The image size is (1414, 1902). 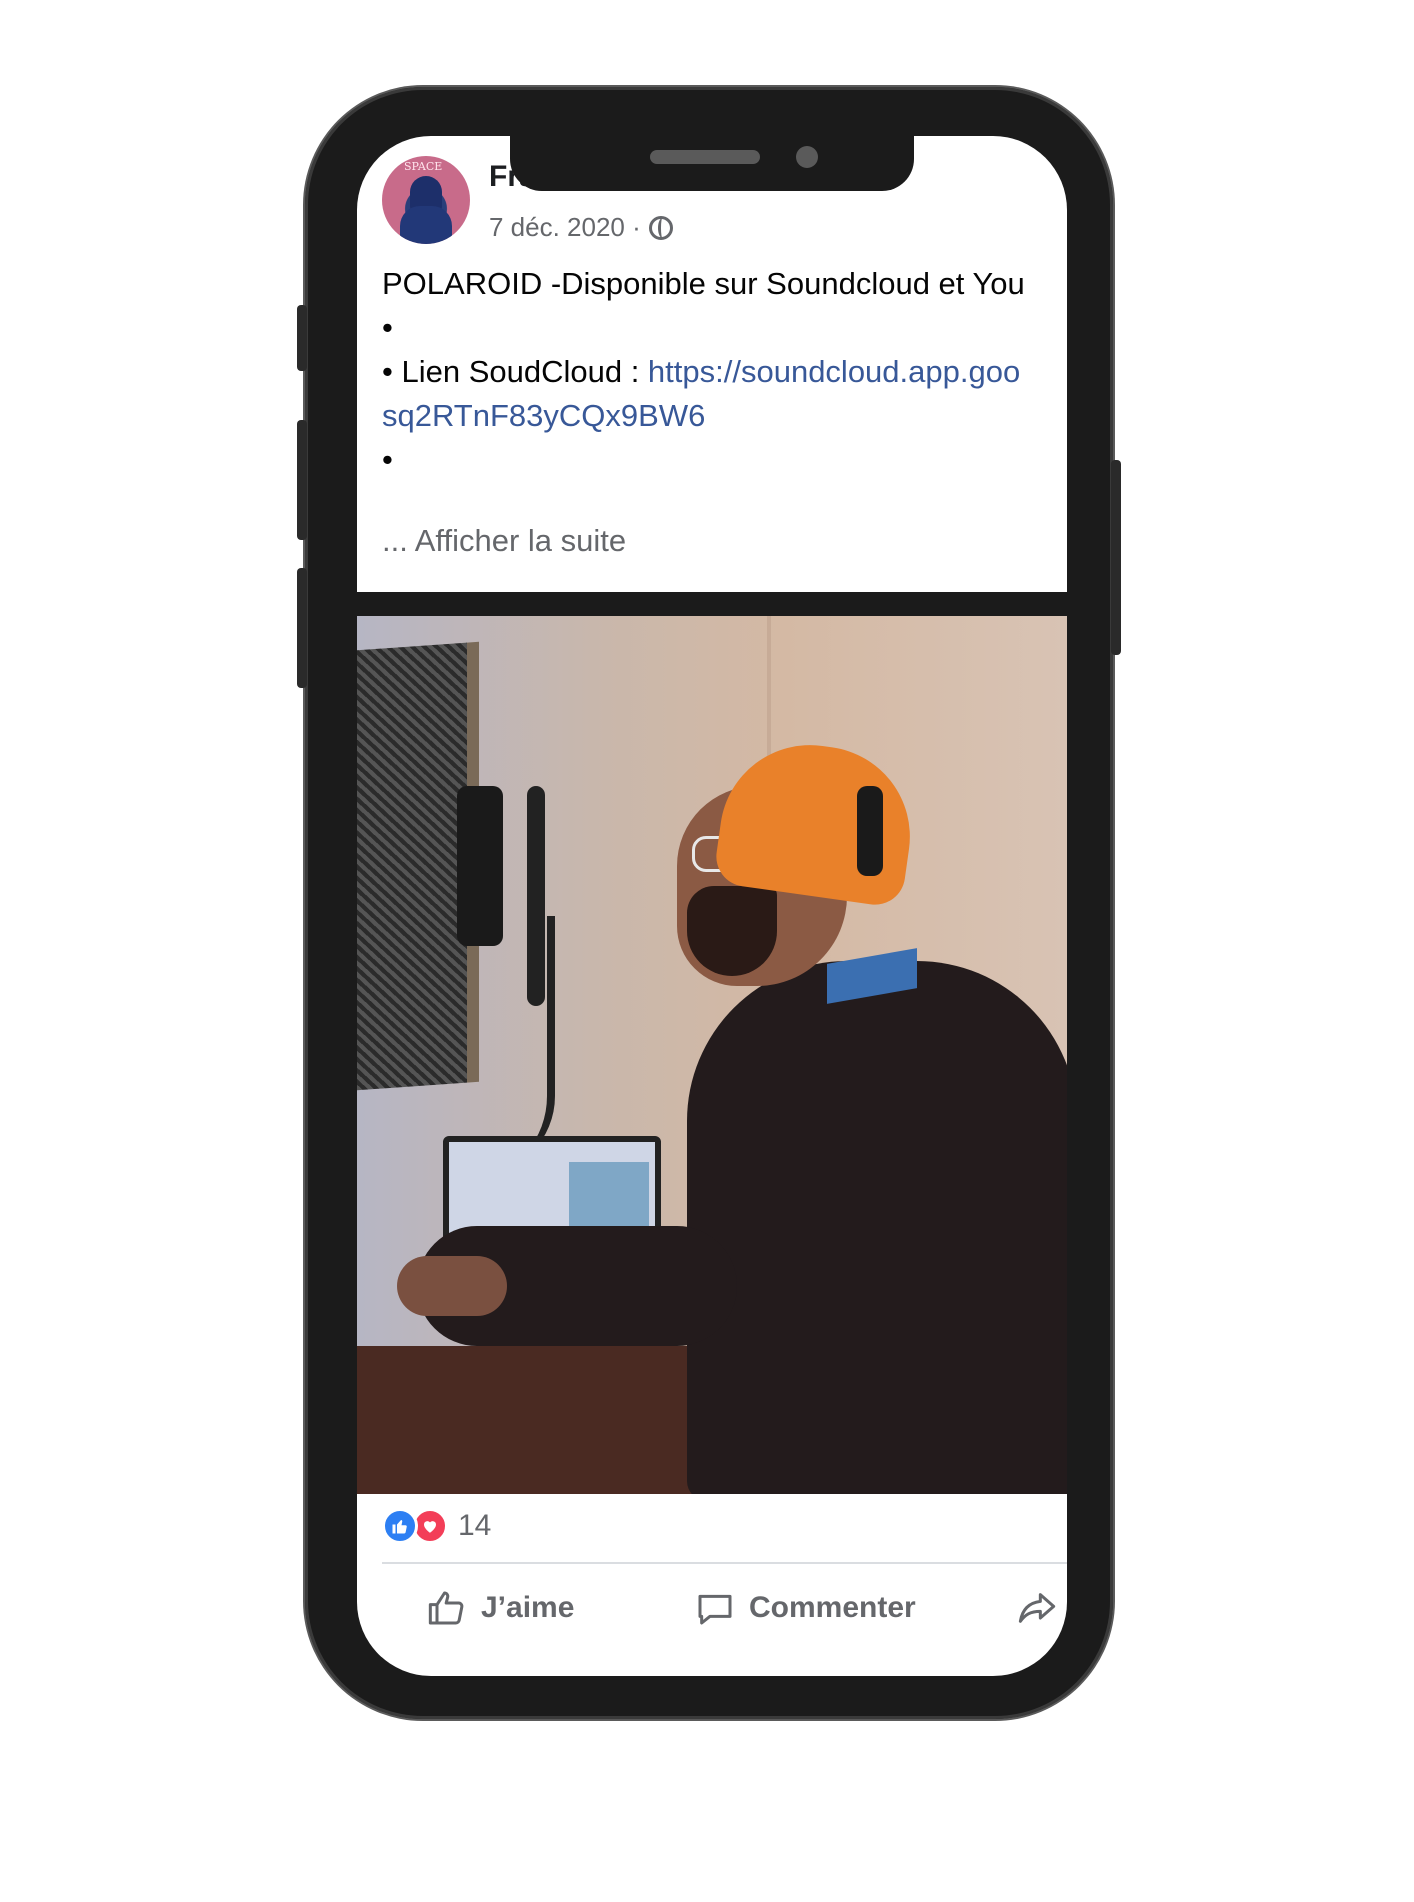 I want to click on share-icon, so click(x=1037, y=1608).